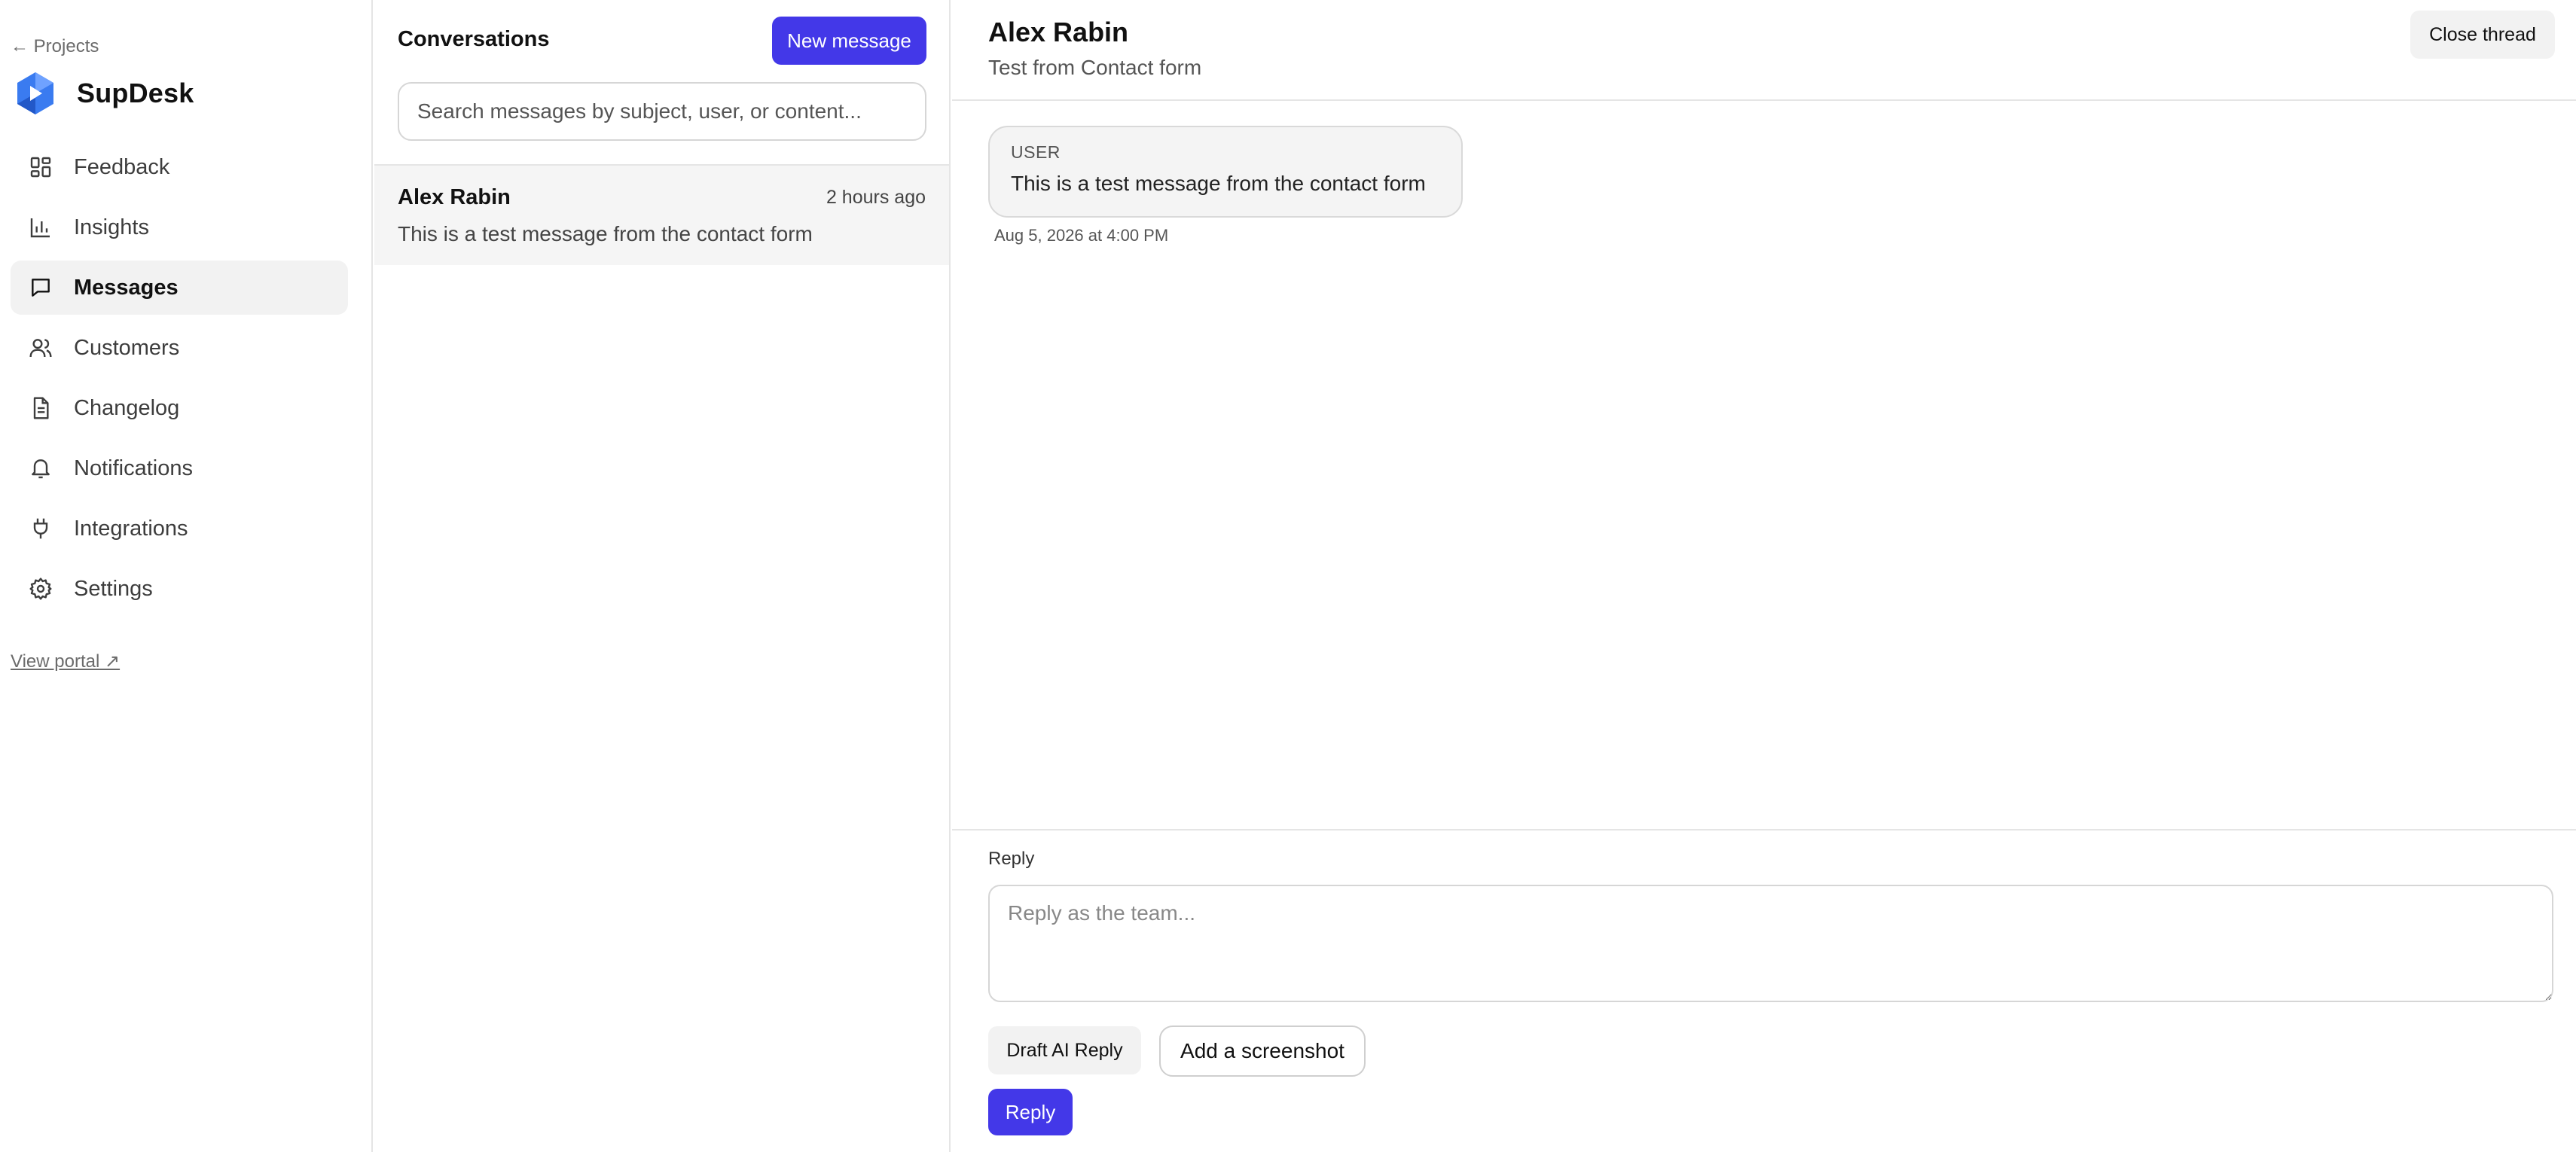 The height and width of the screenshot is (1152, 2576). I want to click on sidebar-item-label: Feedback, so click(122, 166).